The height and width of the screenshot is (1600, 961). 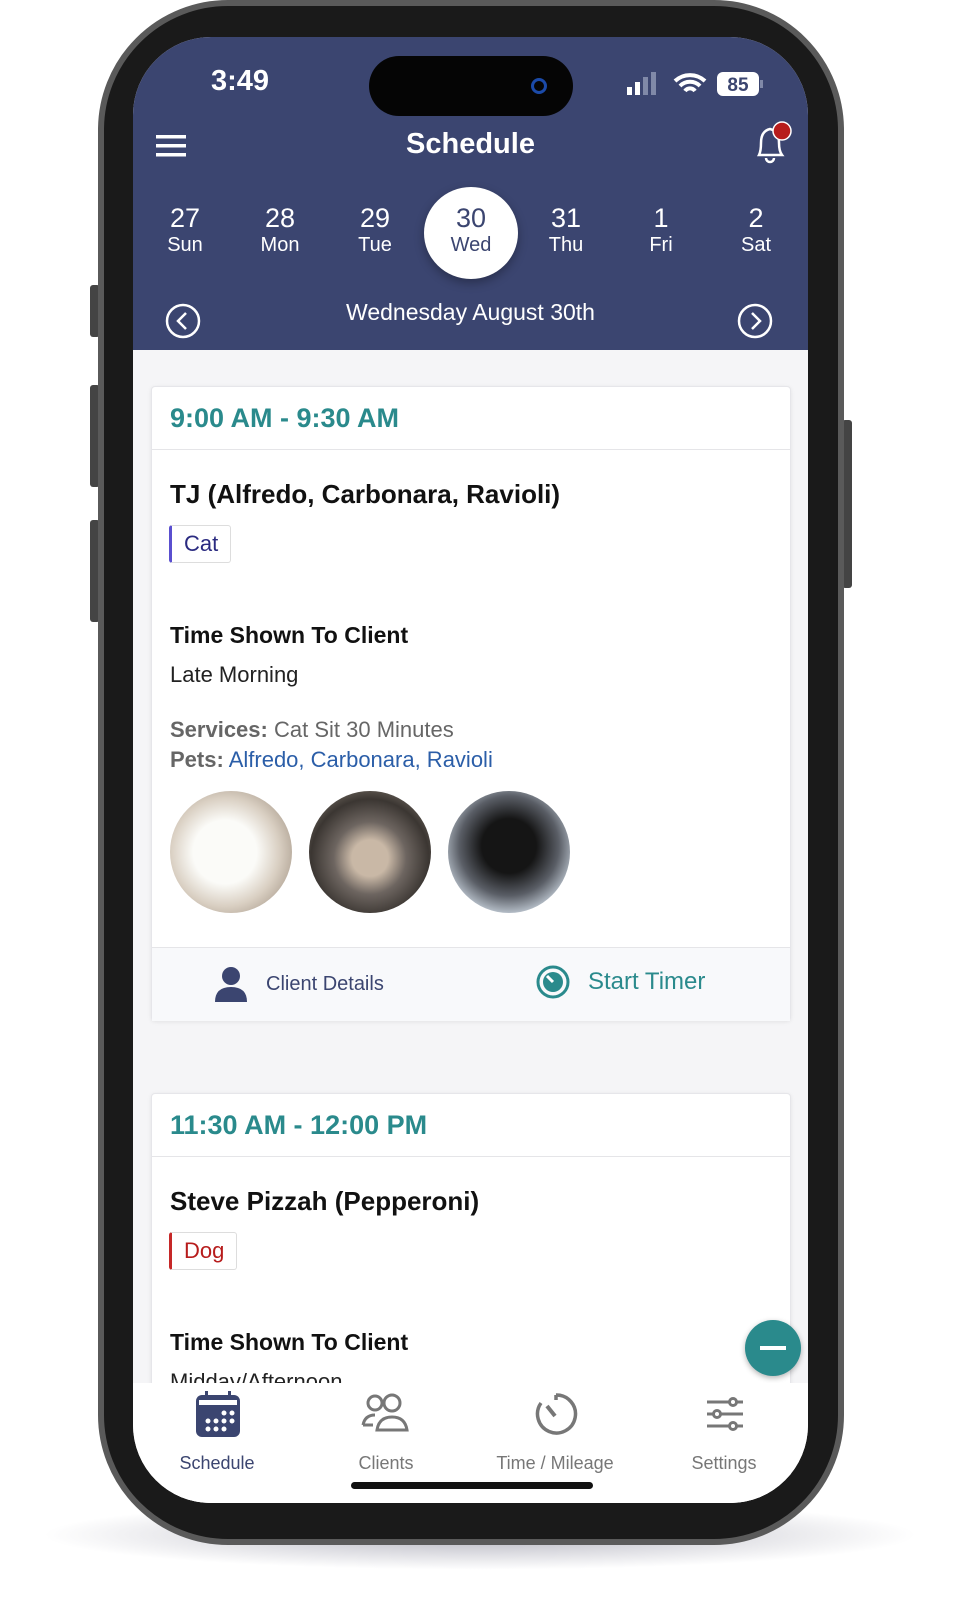 What do you see at coordinates (772, 144) in the screenshot?
I see `bell-icon` at bounding box center [772, 144].